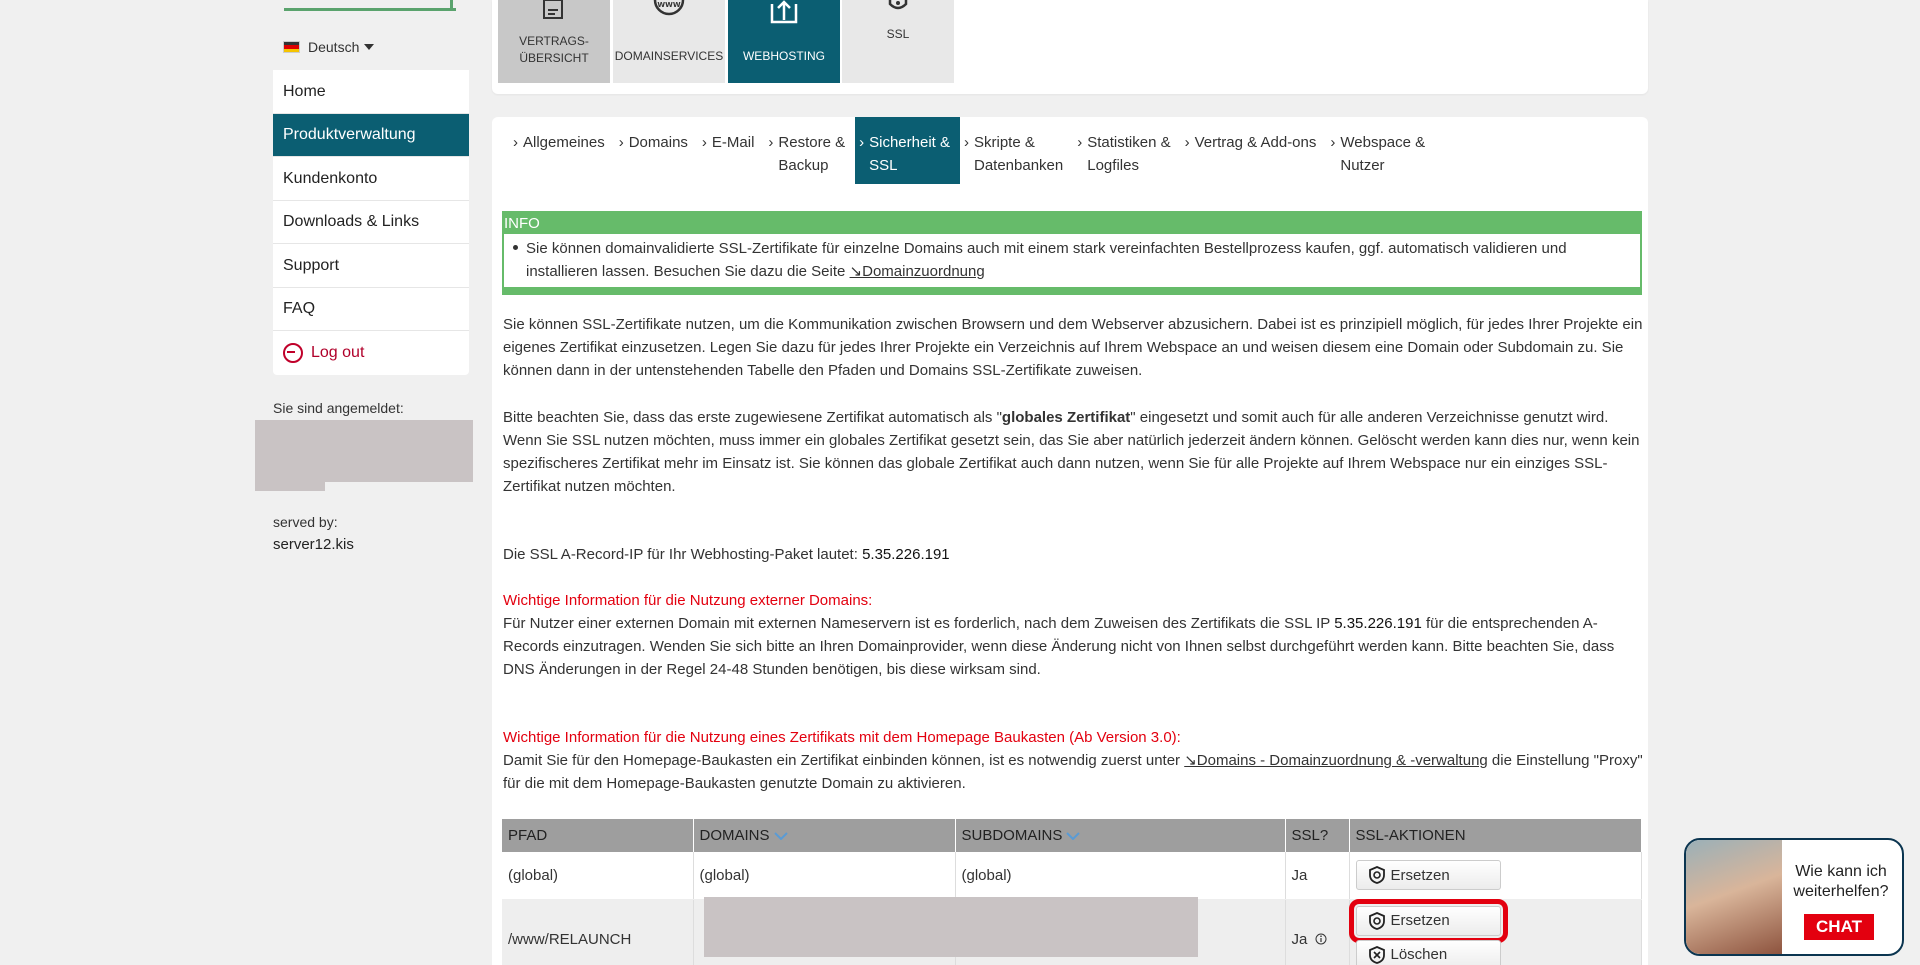 This screenshot has height=965, width=1920. What do you see at coordinates (803, 165) in the screenshot?
I see `subtab-label-line2: Backup` at bounding box center [803, 165].